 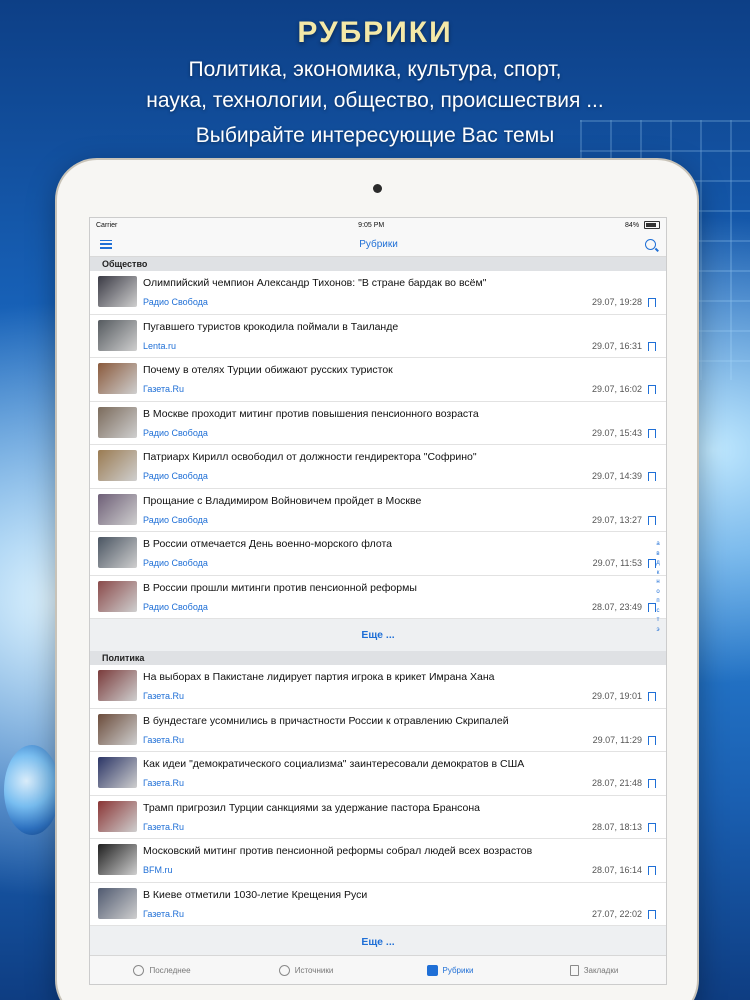 I want to click on index-letter: в, so click(x=657, y=554).